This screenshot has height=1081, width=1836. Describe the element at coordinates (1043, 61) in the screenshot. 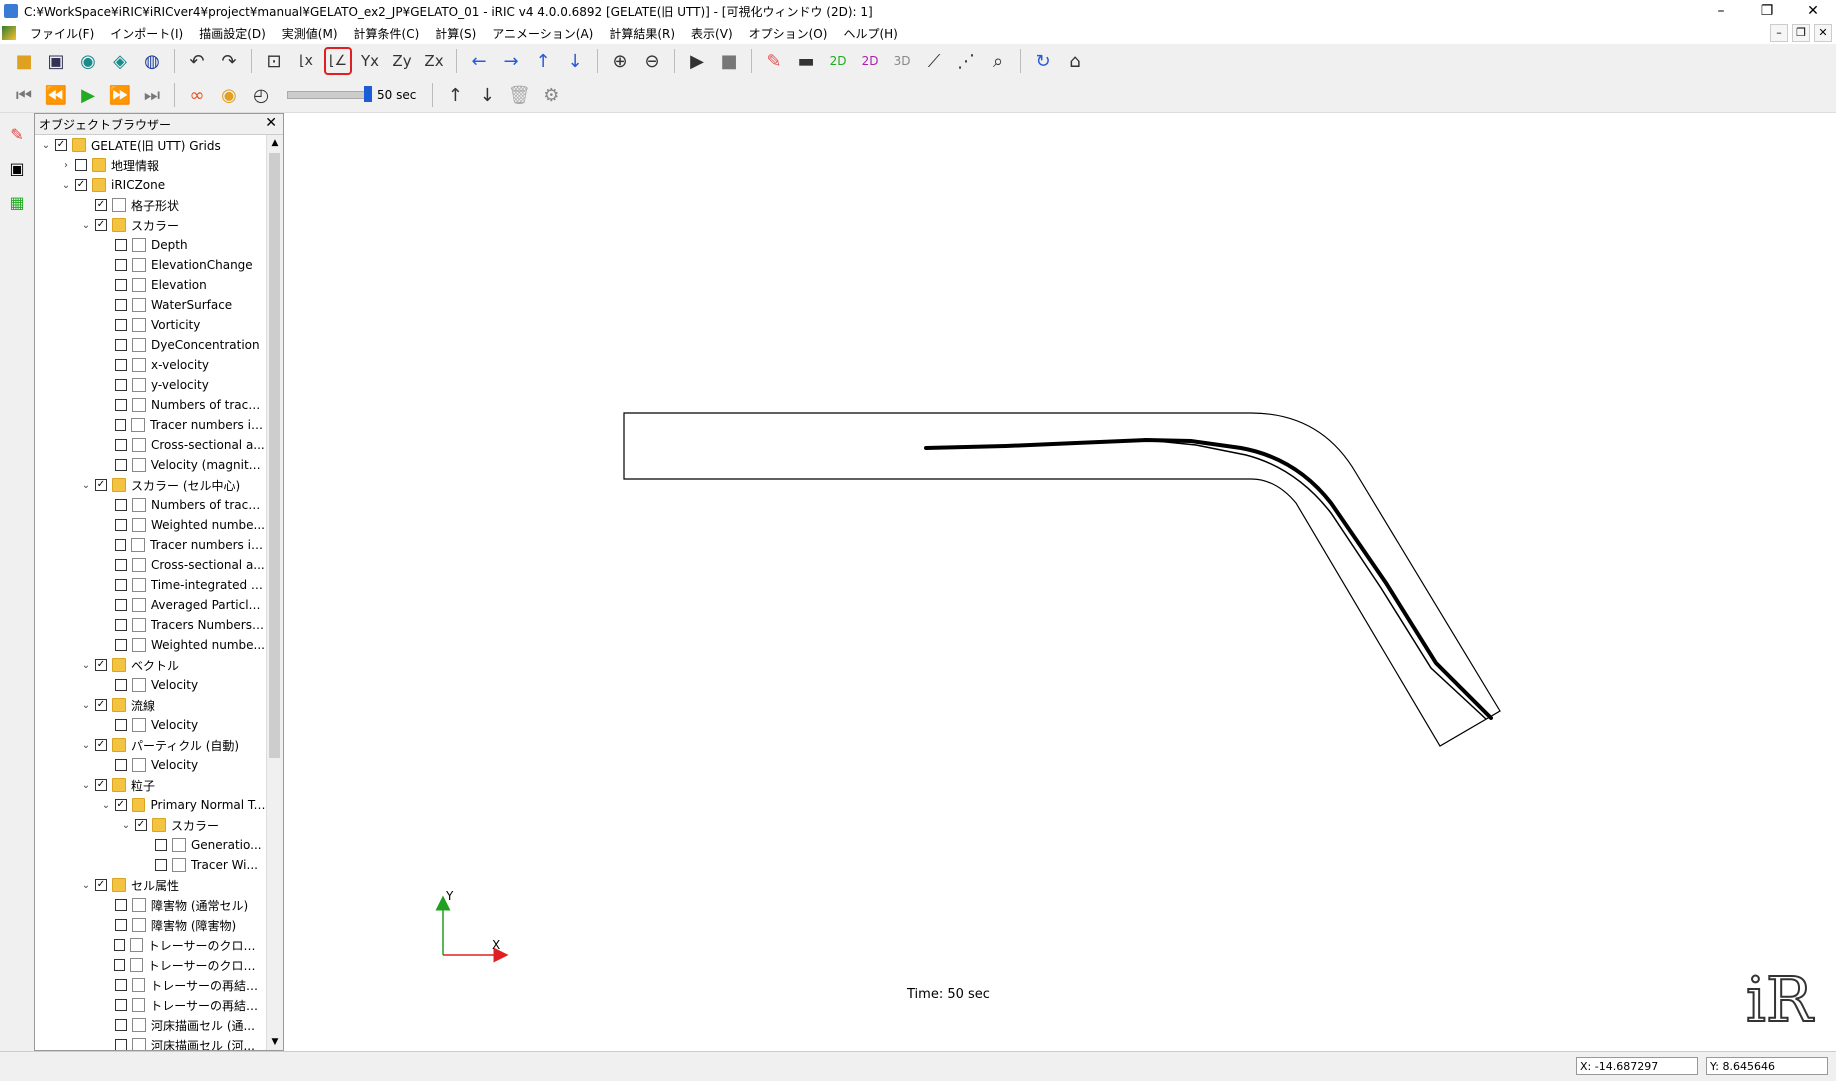

I see `reload-icon: ↻` at that location.